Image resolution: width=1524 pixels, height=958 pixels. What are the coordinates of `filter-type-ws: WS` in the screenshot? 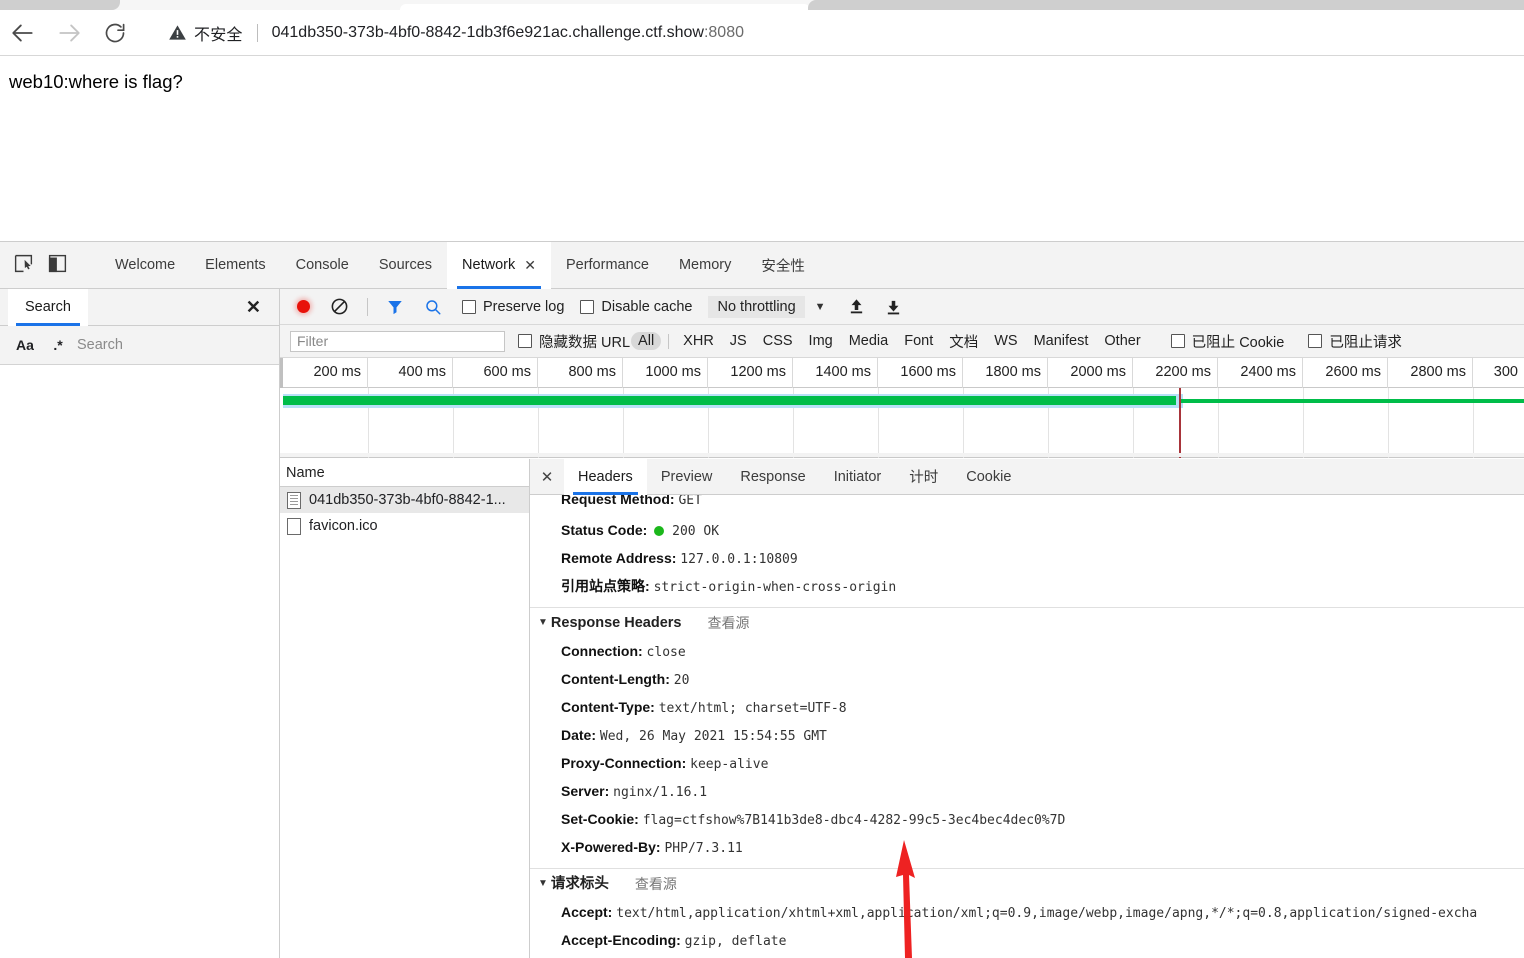 It's located at (1005, 341).